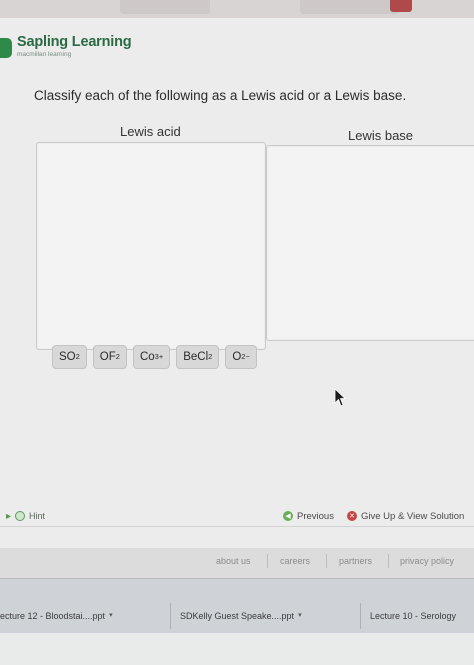 The width and height of the screenshot is (474, 665). I want to click on chip-of2: OF 2, so click(109, 357).